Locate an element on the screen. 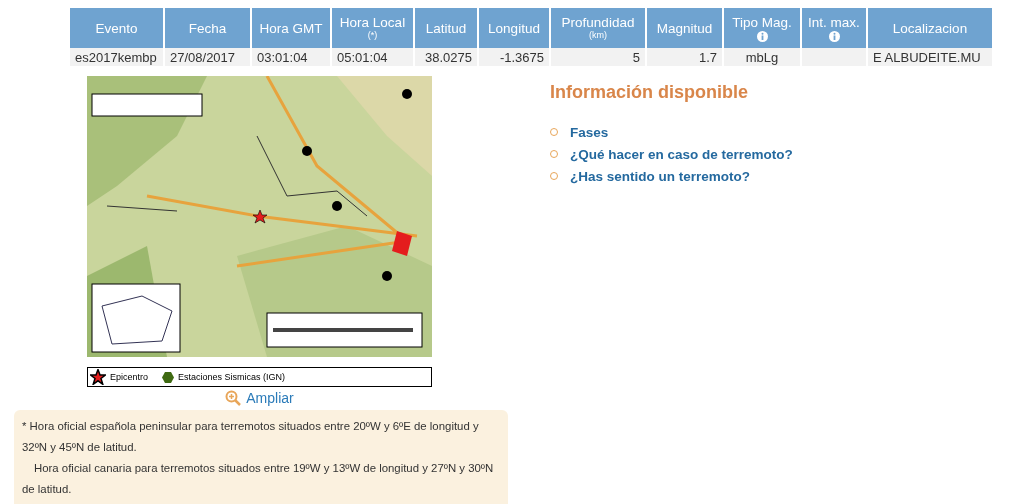 The width and height of the screenshot is (1020, 504). column-header: Latitud is located at coordinates (446, 28).